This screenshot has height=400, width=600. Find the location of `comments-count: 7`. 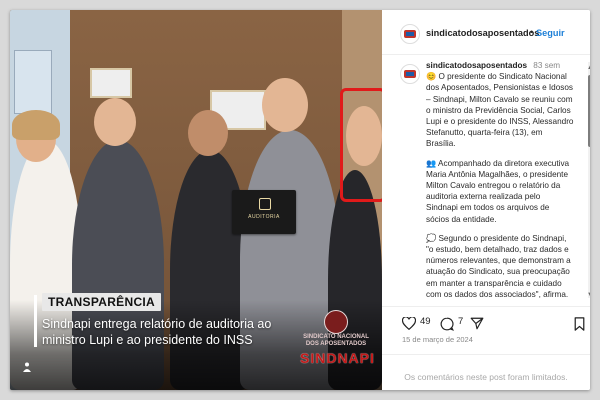

comments-count: 7 is located at coordinates (460, 321).